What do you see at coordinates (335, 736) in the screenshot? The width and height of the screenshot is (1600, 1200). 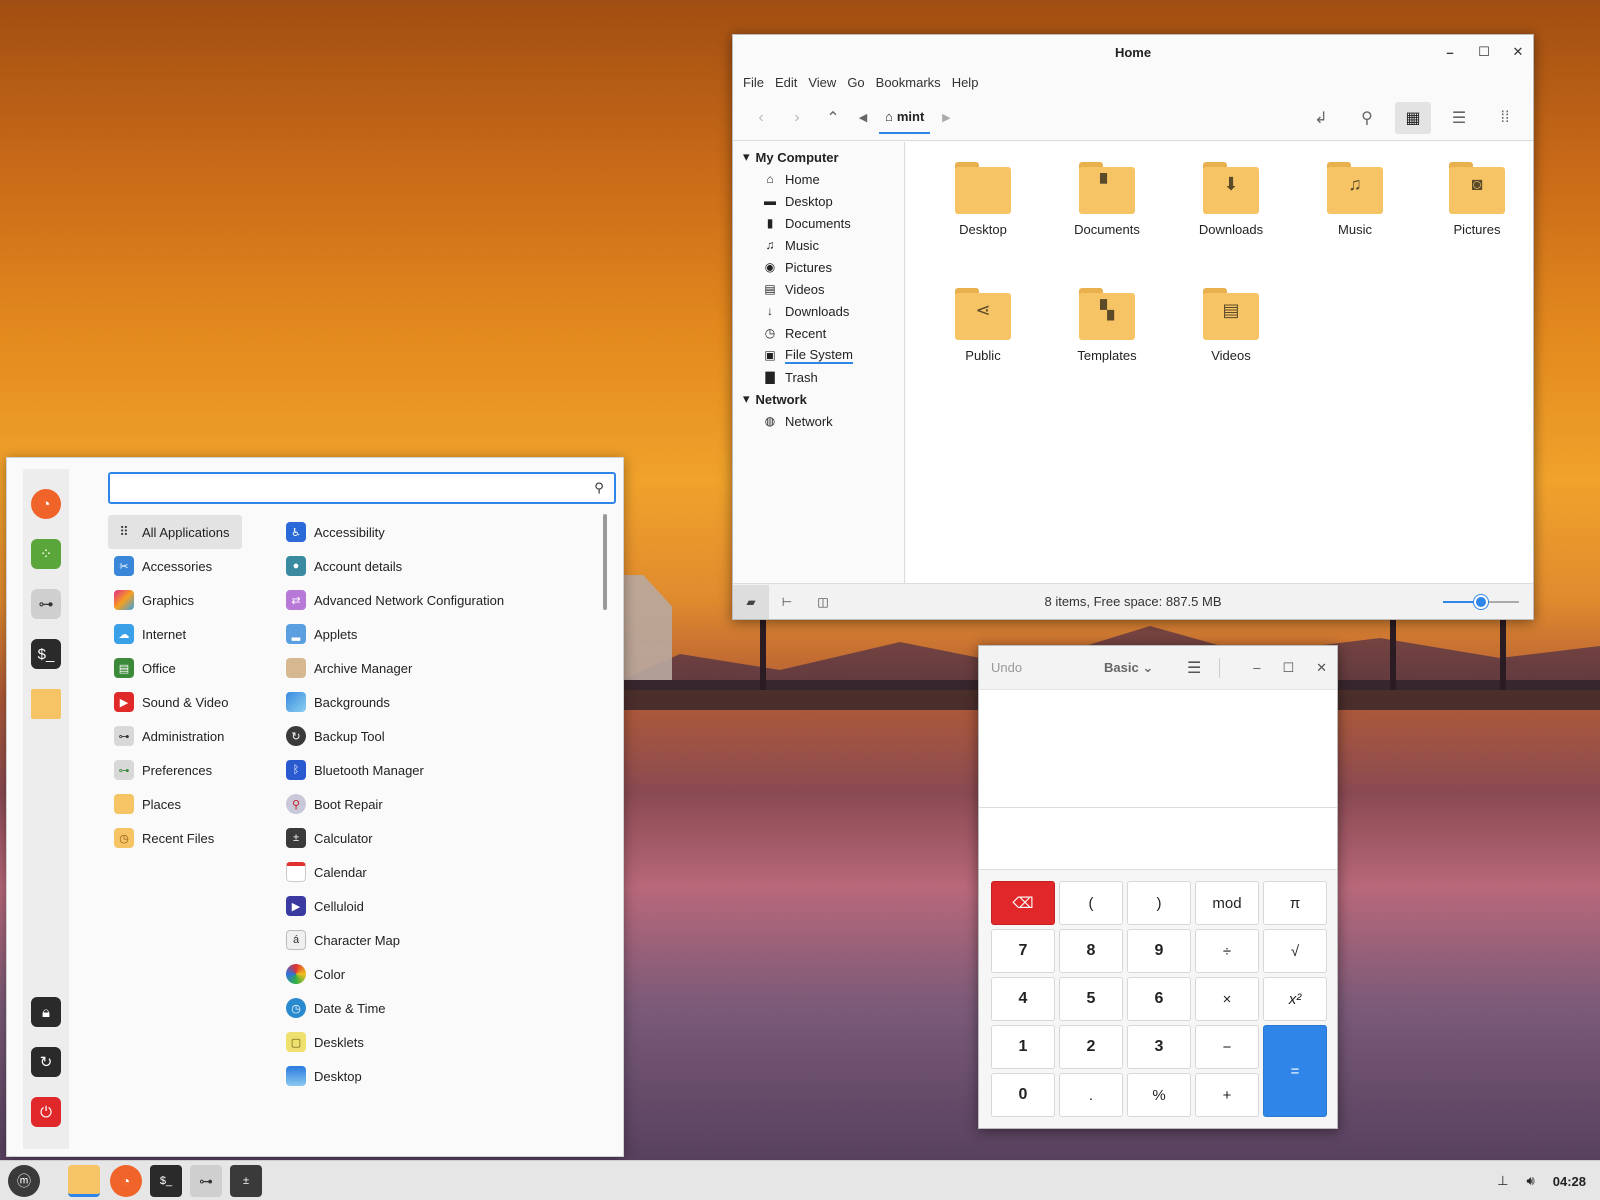 I see `app-backup-tool: ↻ Backup Tool` at bounding box center [335, 736].